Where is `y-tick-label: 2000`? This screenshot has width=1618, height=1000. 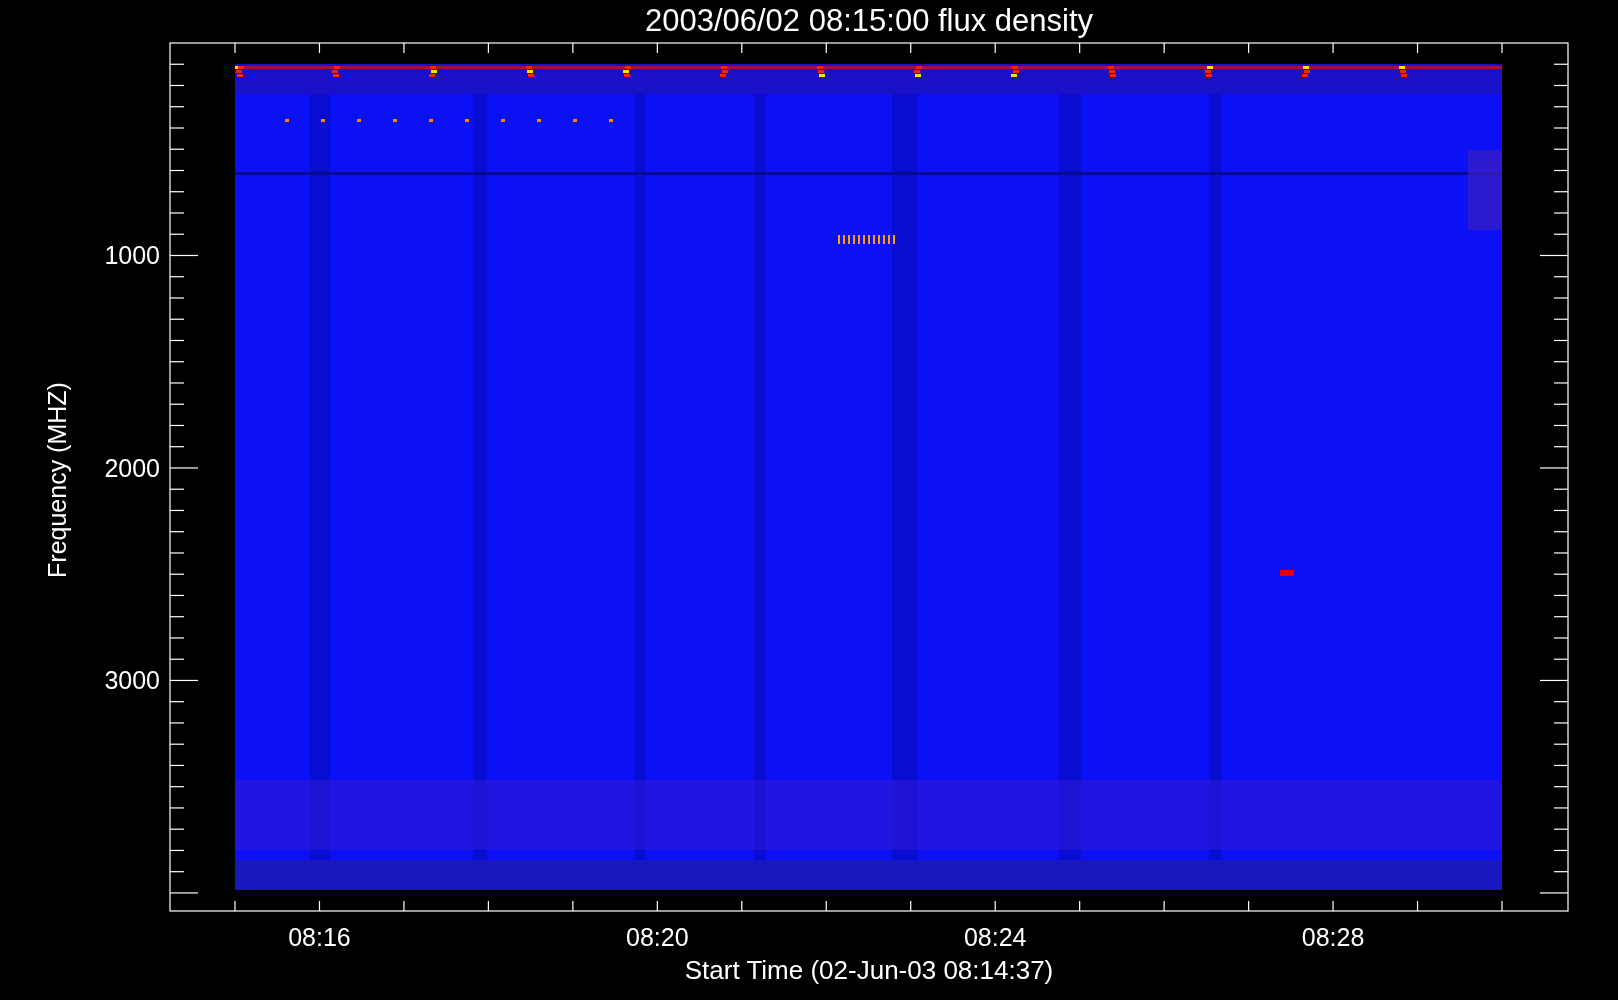 y-tick-label: 2000 is located at coordinates (132, 467).